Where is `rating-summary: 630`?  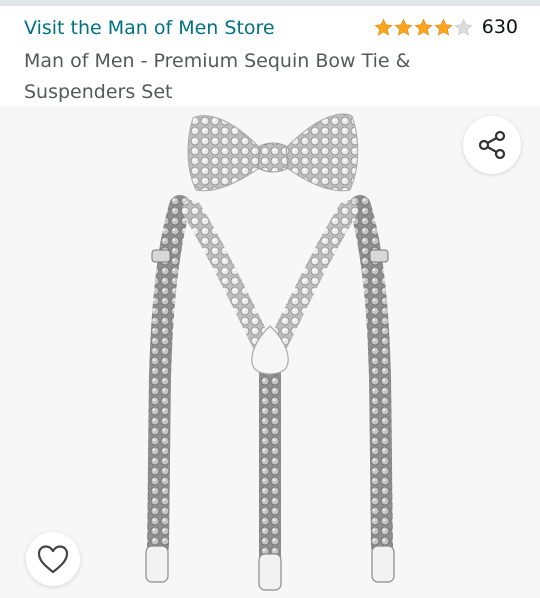
rating-summary: 630 is located at coordinates (446, 27).